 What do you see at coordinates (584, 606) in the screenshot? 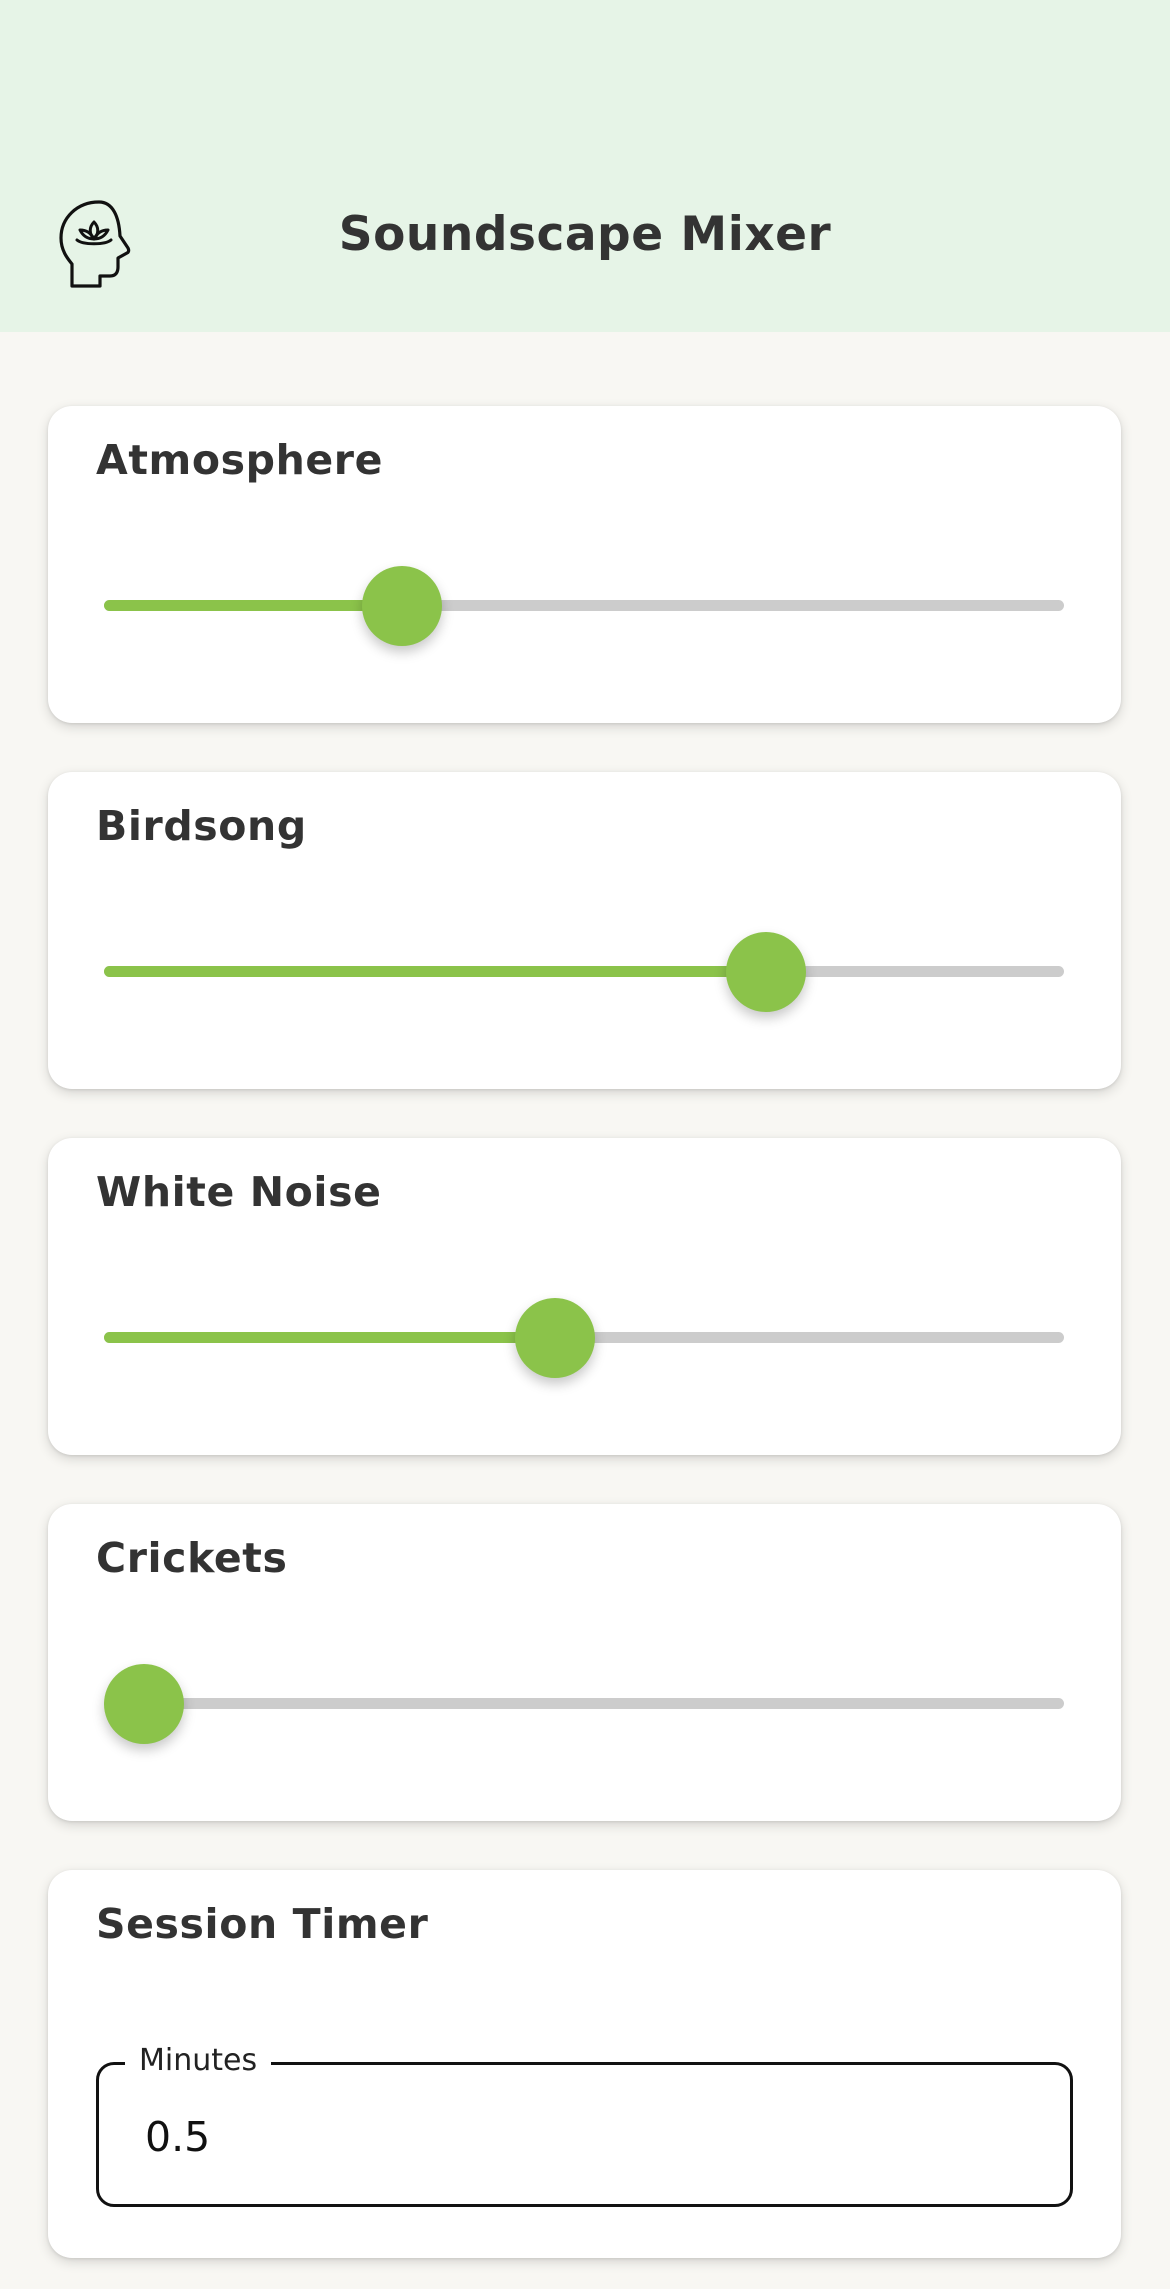
I see `atmosphere-volume-slider` at bounding box center [584, 606].